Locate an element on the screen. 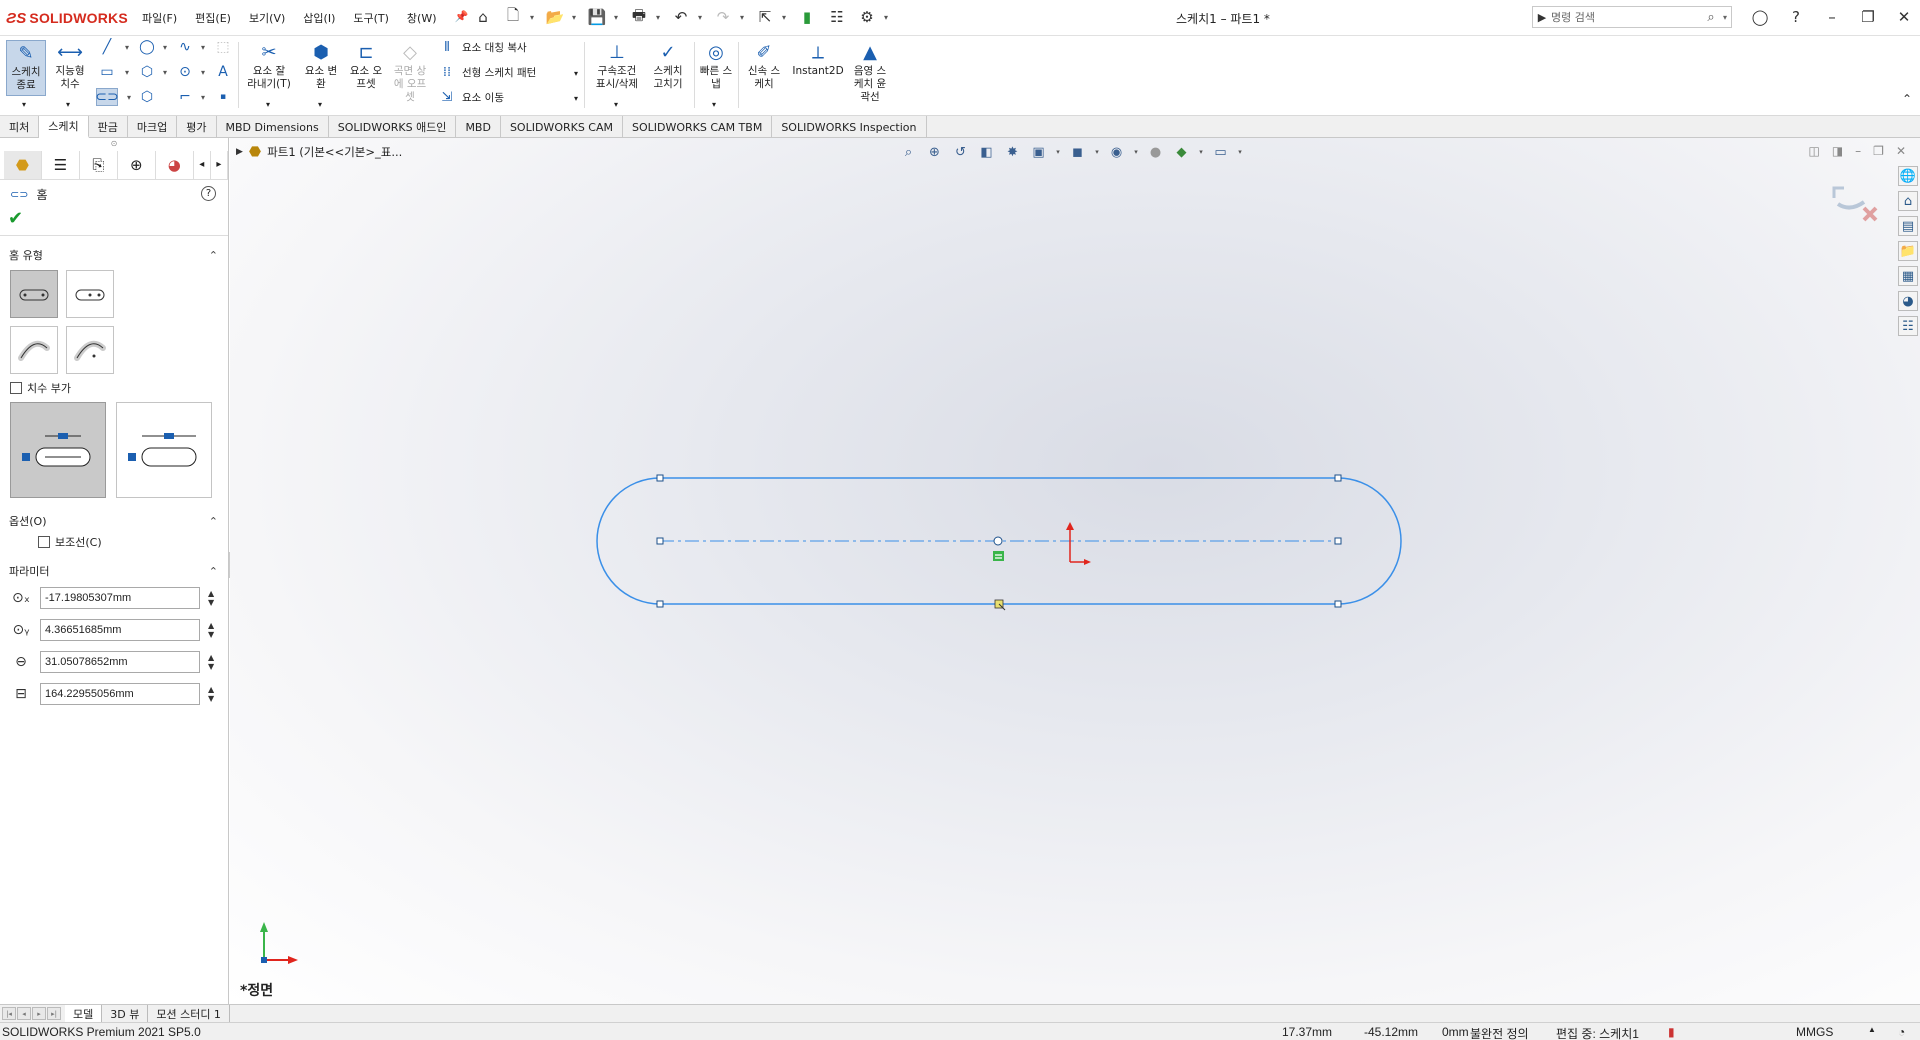  pattern-dropdown-icon: ▾ is located at coordinates (576, 73).